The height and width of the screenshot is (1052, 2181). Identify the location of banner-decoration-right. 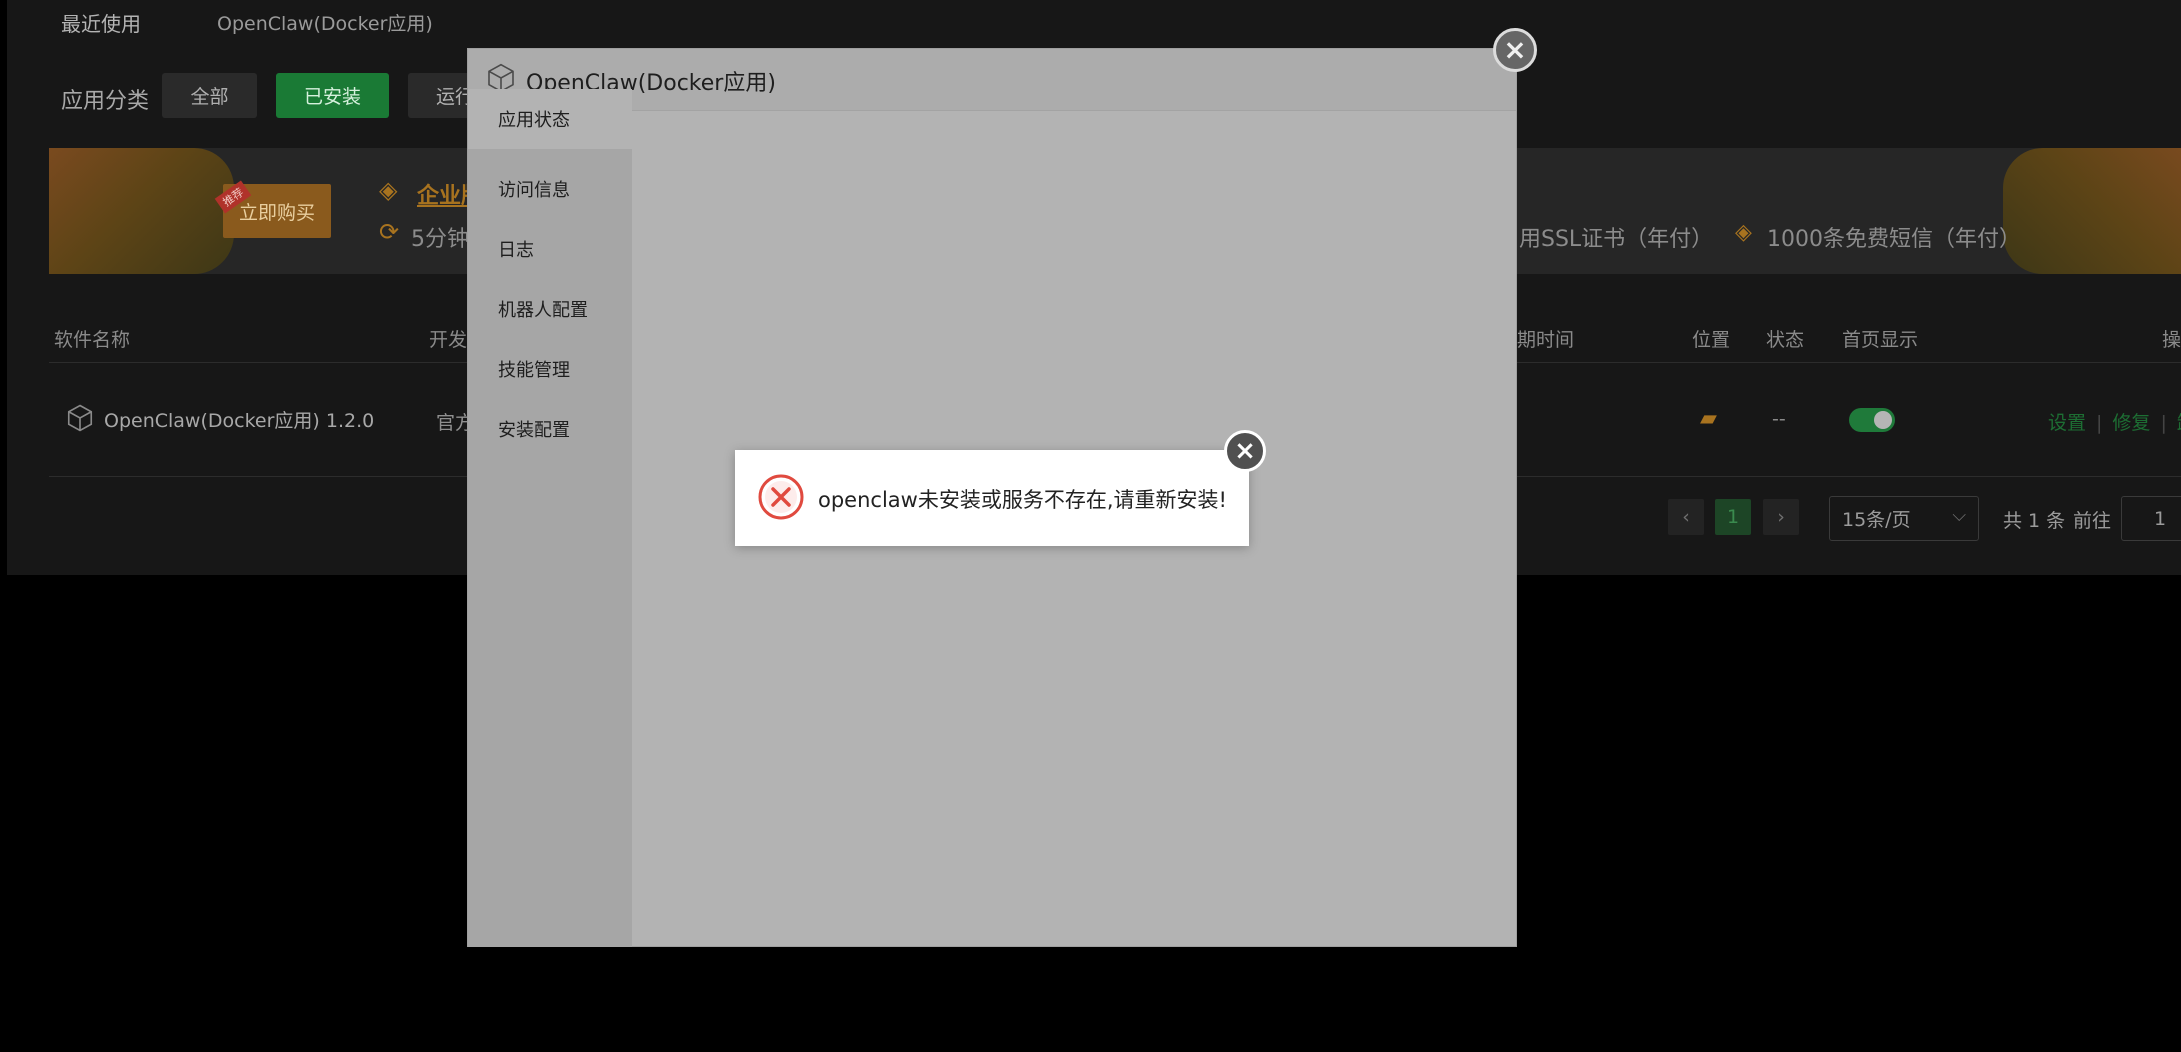
(2092, 211).